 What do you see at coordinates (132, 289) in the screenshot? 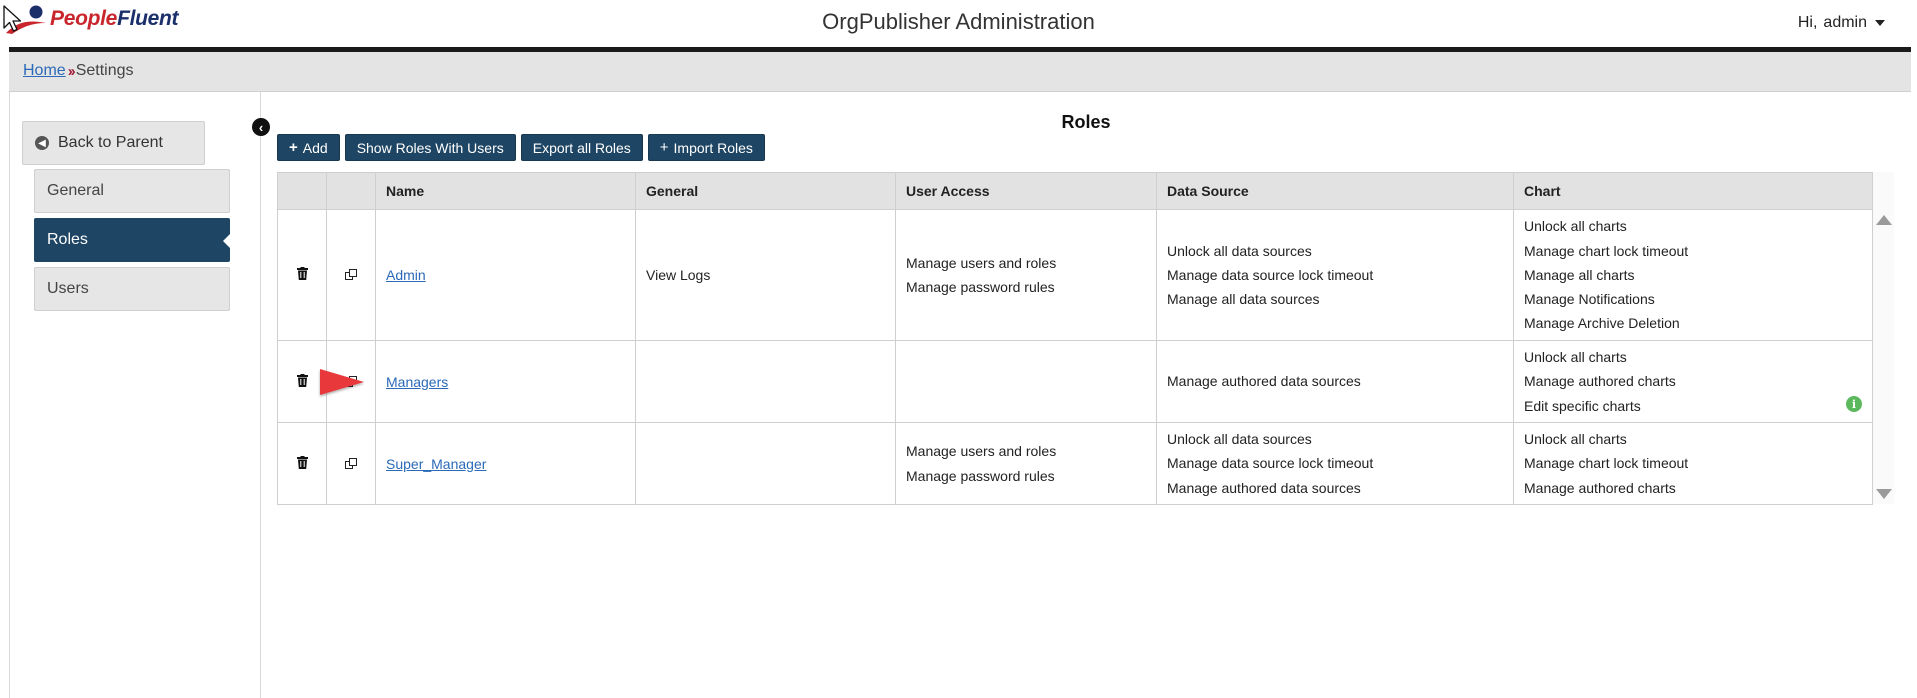
I see `sidebar-item-users: Users` at bounding box center [132, 289].